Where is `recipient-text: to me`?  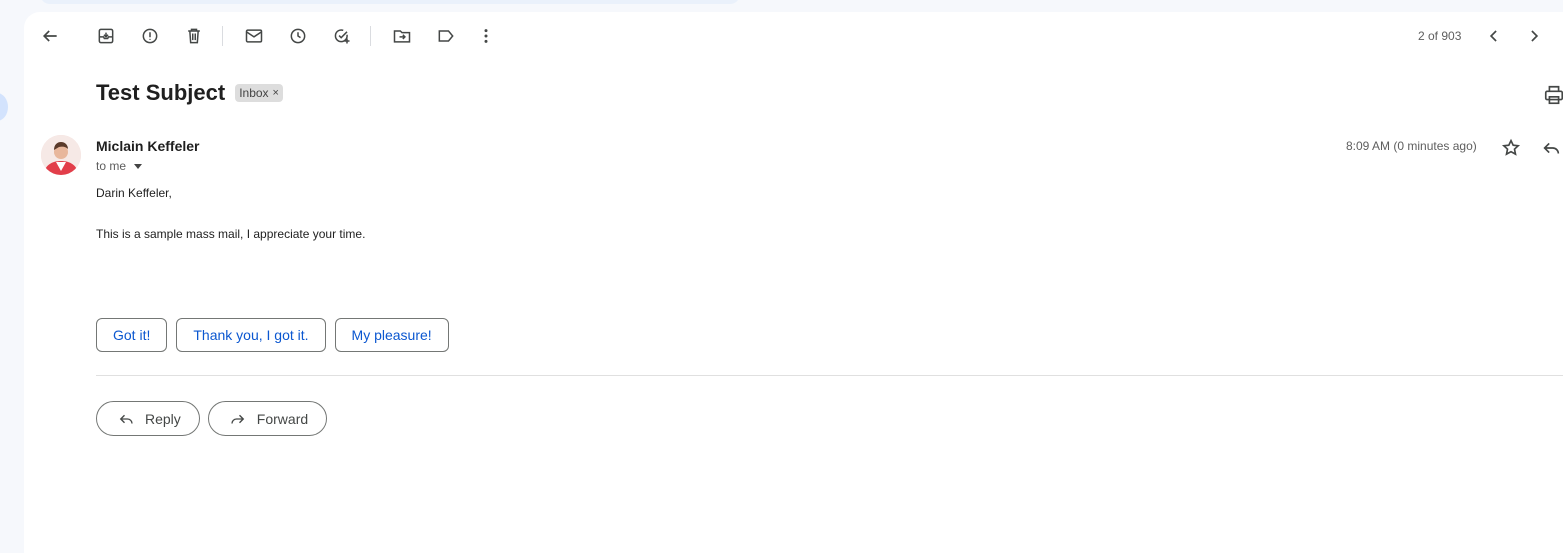
recipient-text: to me is located at coordinates (111, 166).